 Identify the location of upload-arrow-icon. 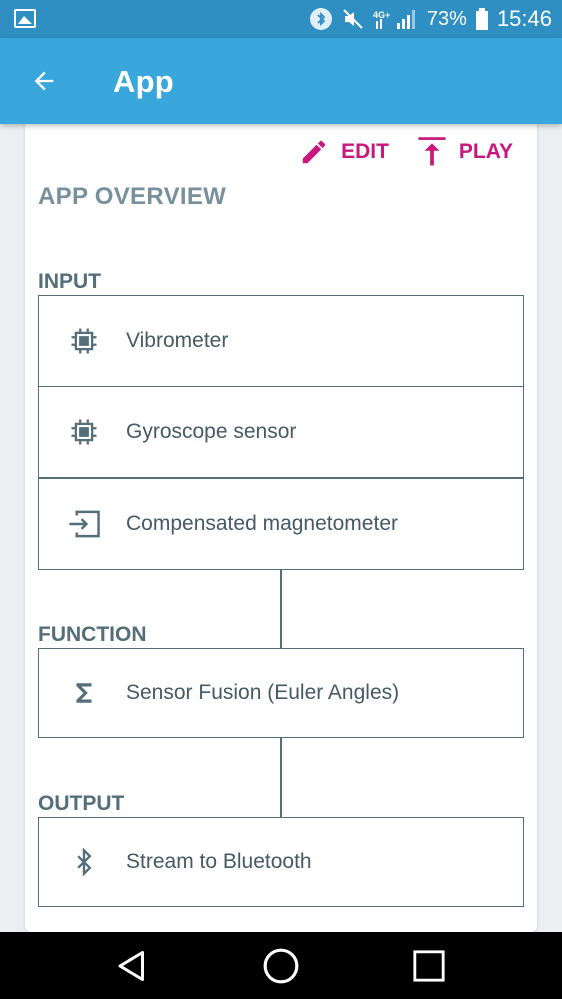
(432, 151).